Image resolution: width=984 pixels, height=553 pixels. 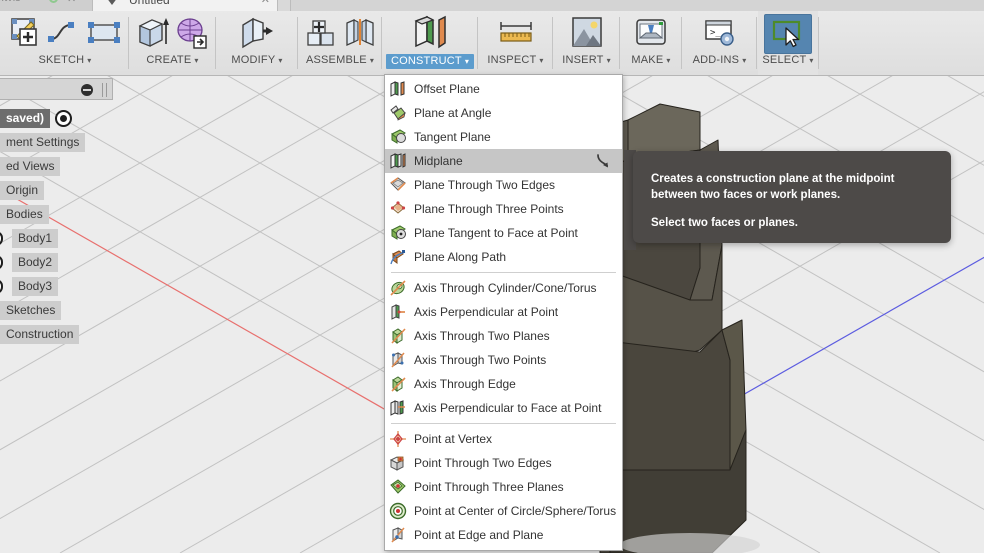 What do you see at coordinates (96, 238) in the screenshot?
I see `browser-item-body1: Body1` at bounding box center [96, 238].